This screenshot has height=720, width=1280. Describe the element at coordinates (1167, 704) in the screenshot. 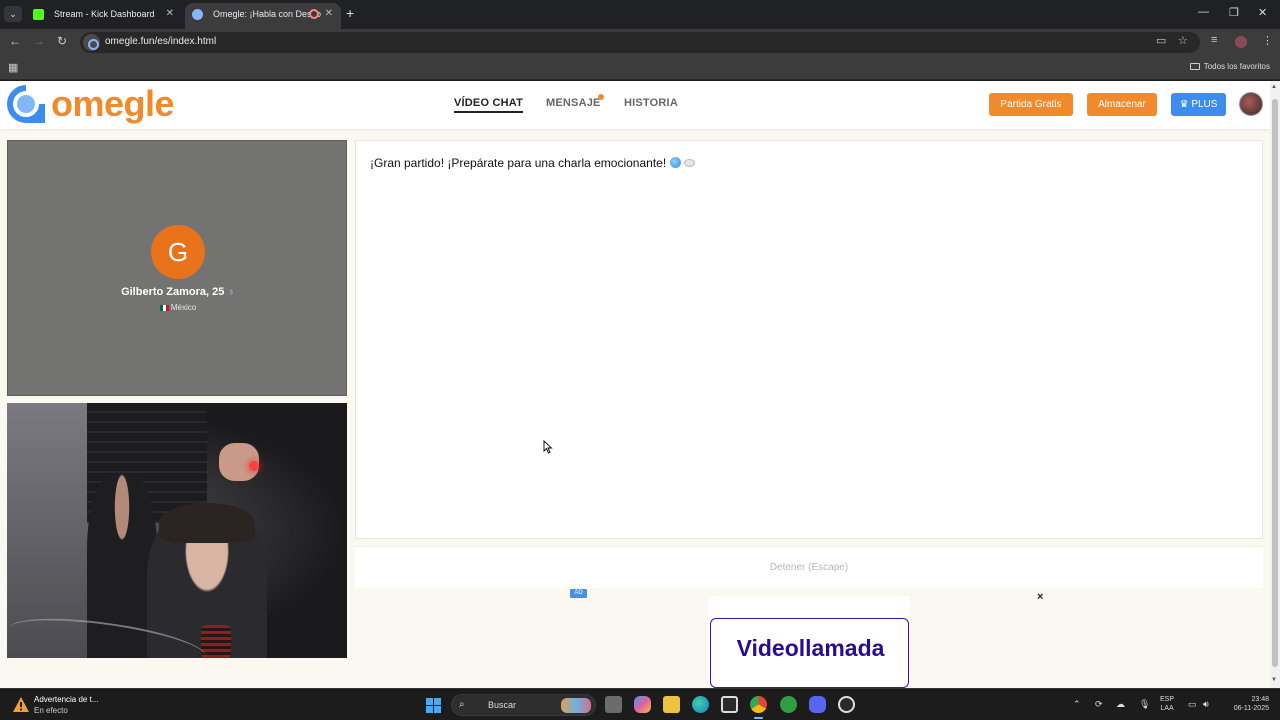

I see `language-indicator: ESP LAA` at that location.